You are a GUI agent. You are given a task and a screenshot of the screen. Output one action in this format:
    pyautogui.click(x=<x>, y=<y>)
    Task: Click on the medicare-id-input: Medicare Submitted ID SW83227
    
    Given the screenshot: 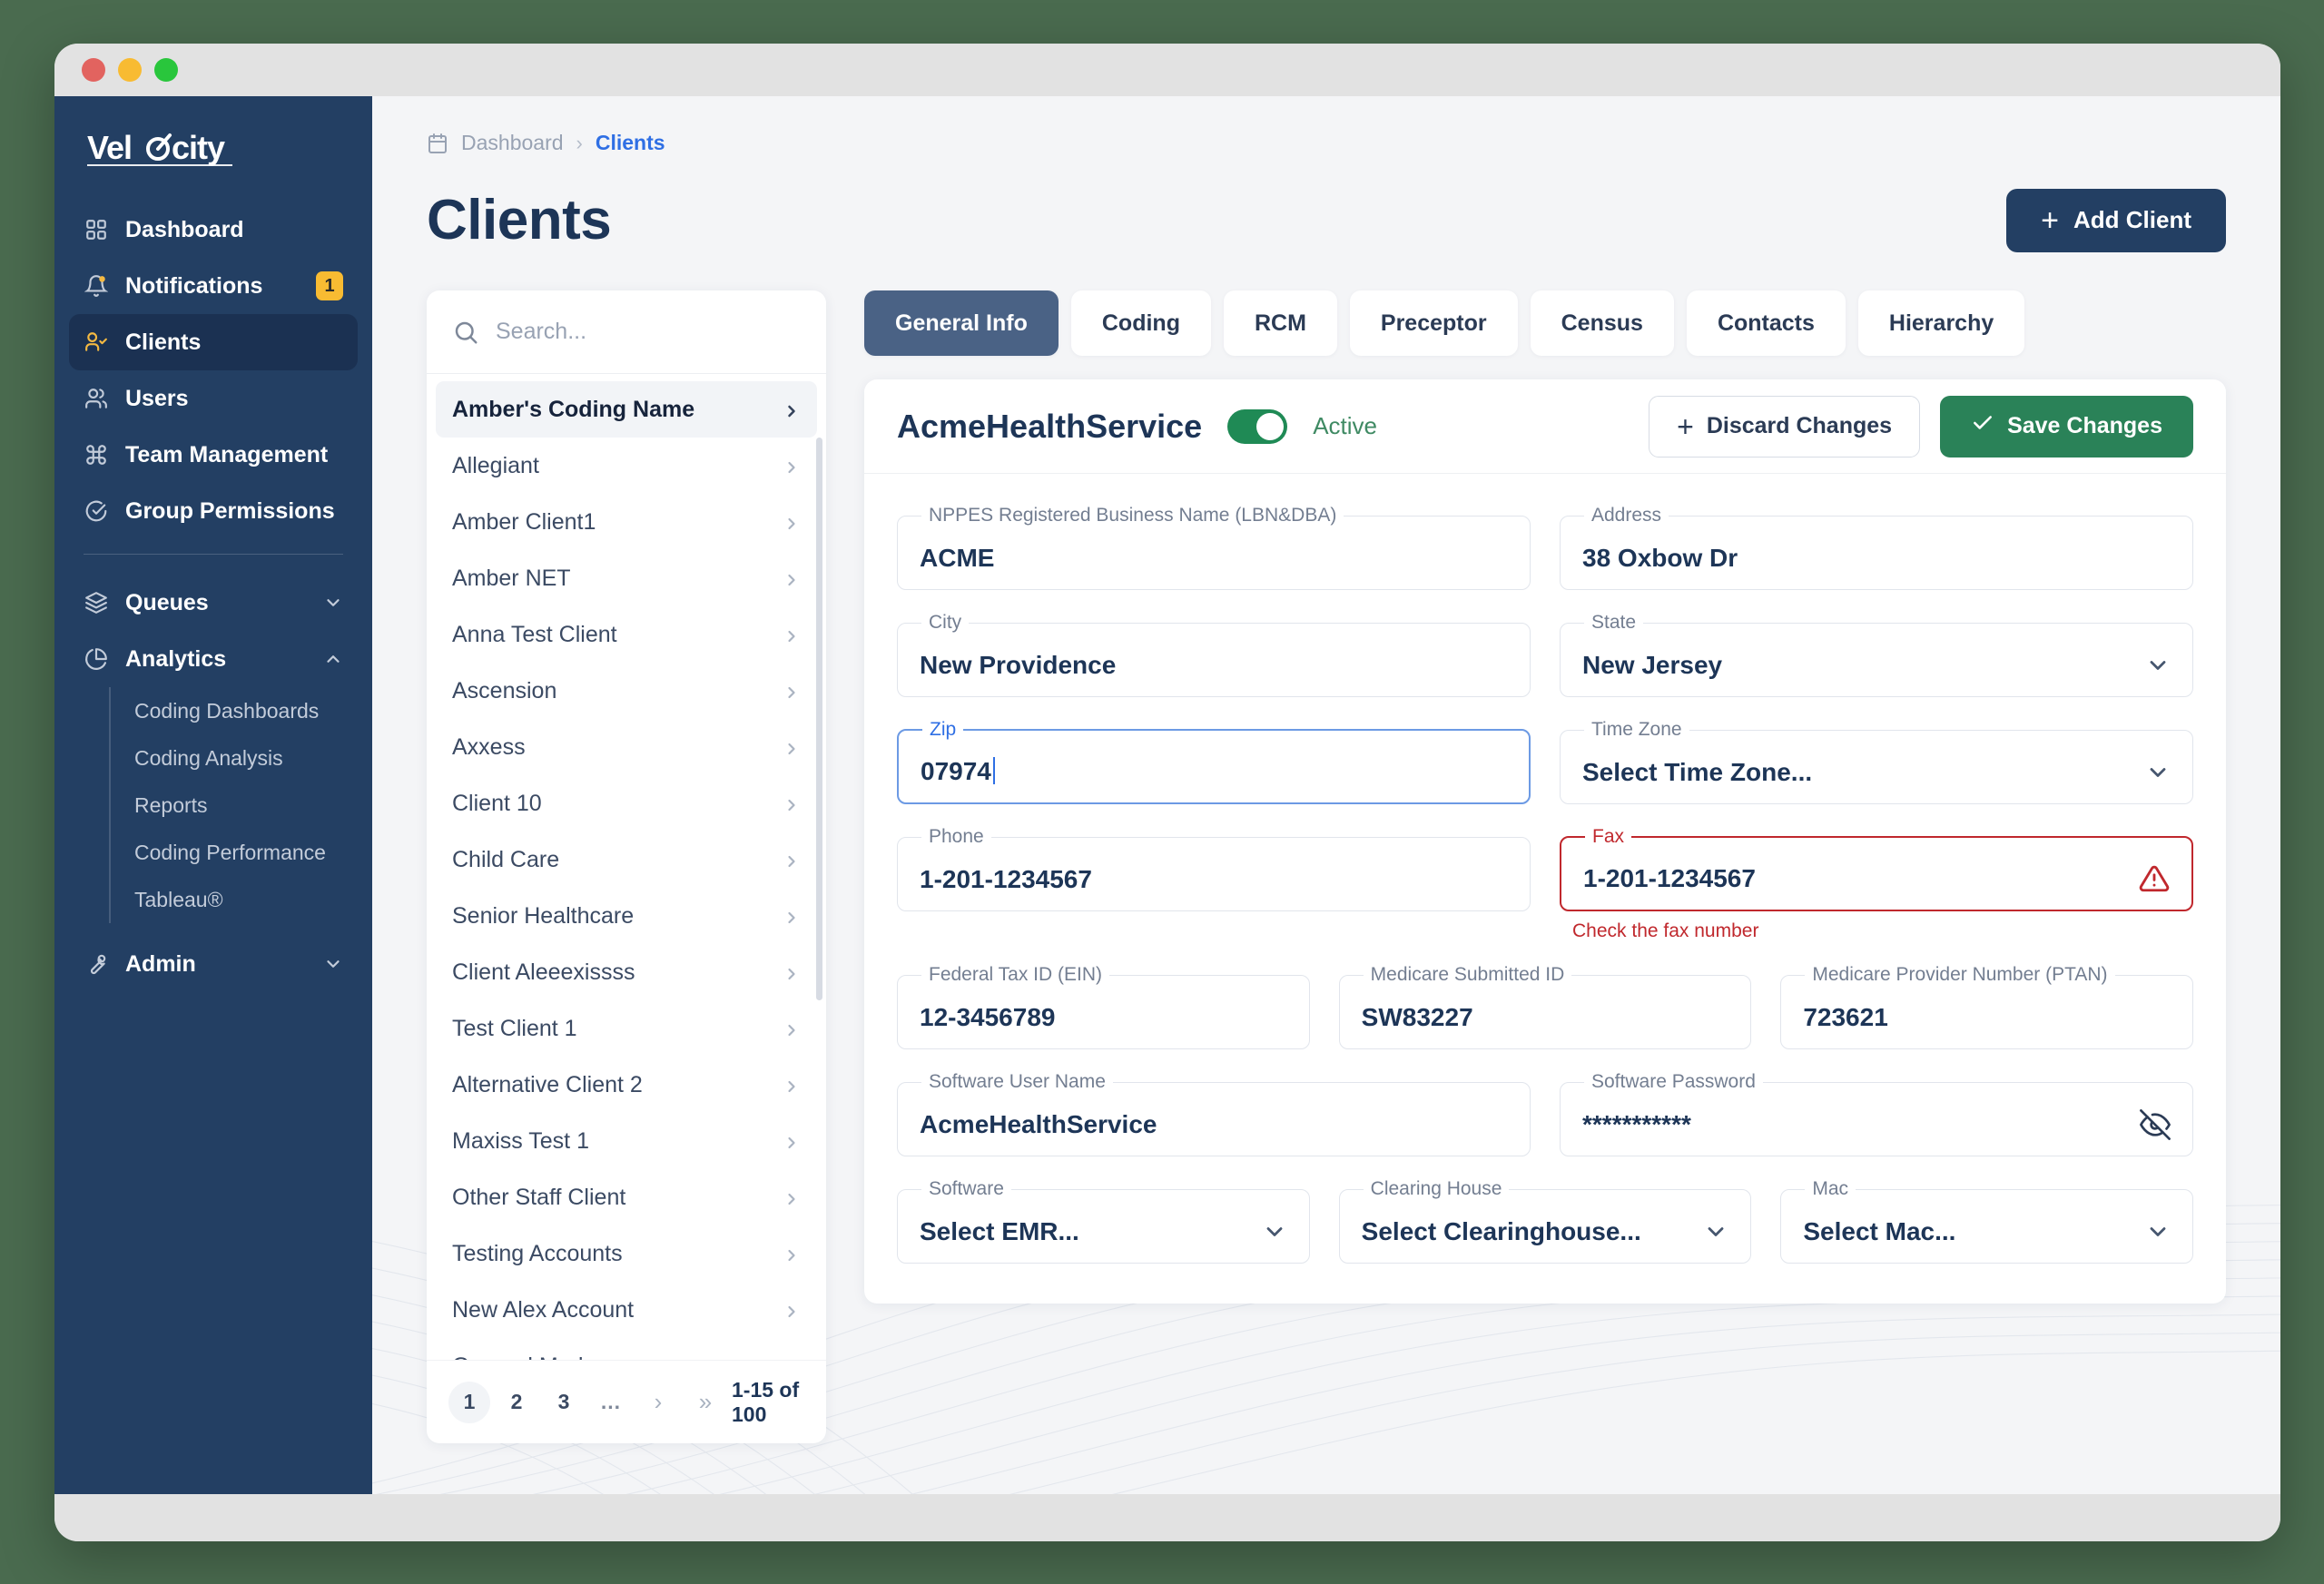 What is the action you would take?
    pyautogui.click(x=1545, y=1006)
    